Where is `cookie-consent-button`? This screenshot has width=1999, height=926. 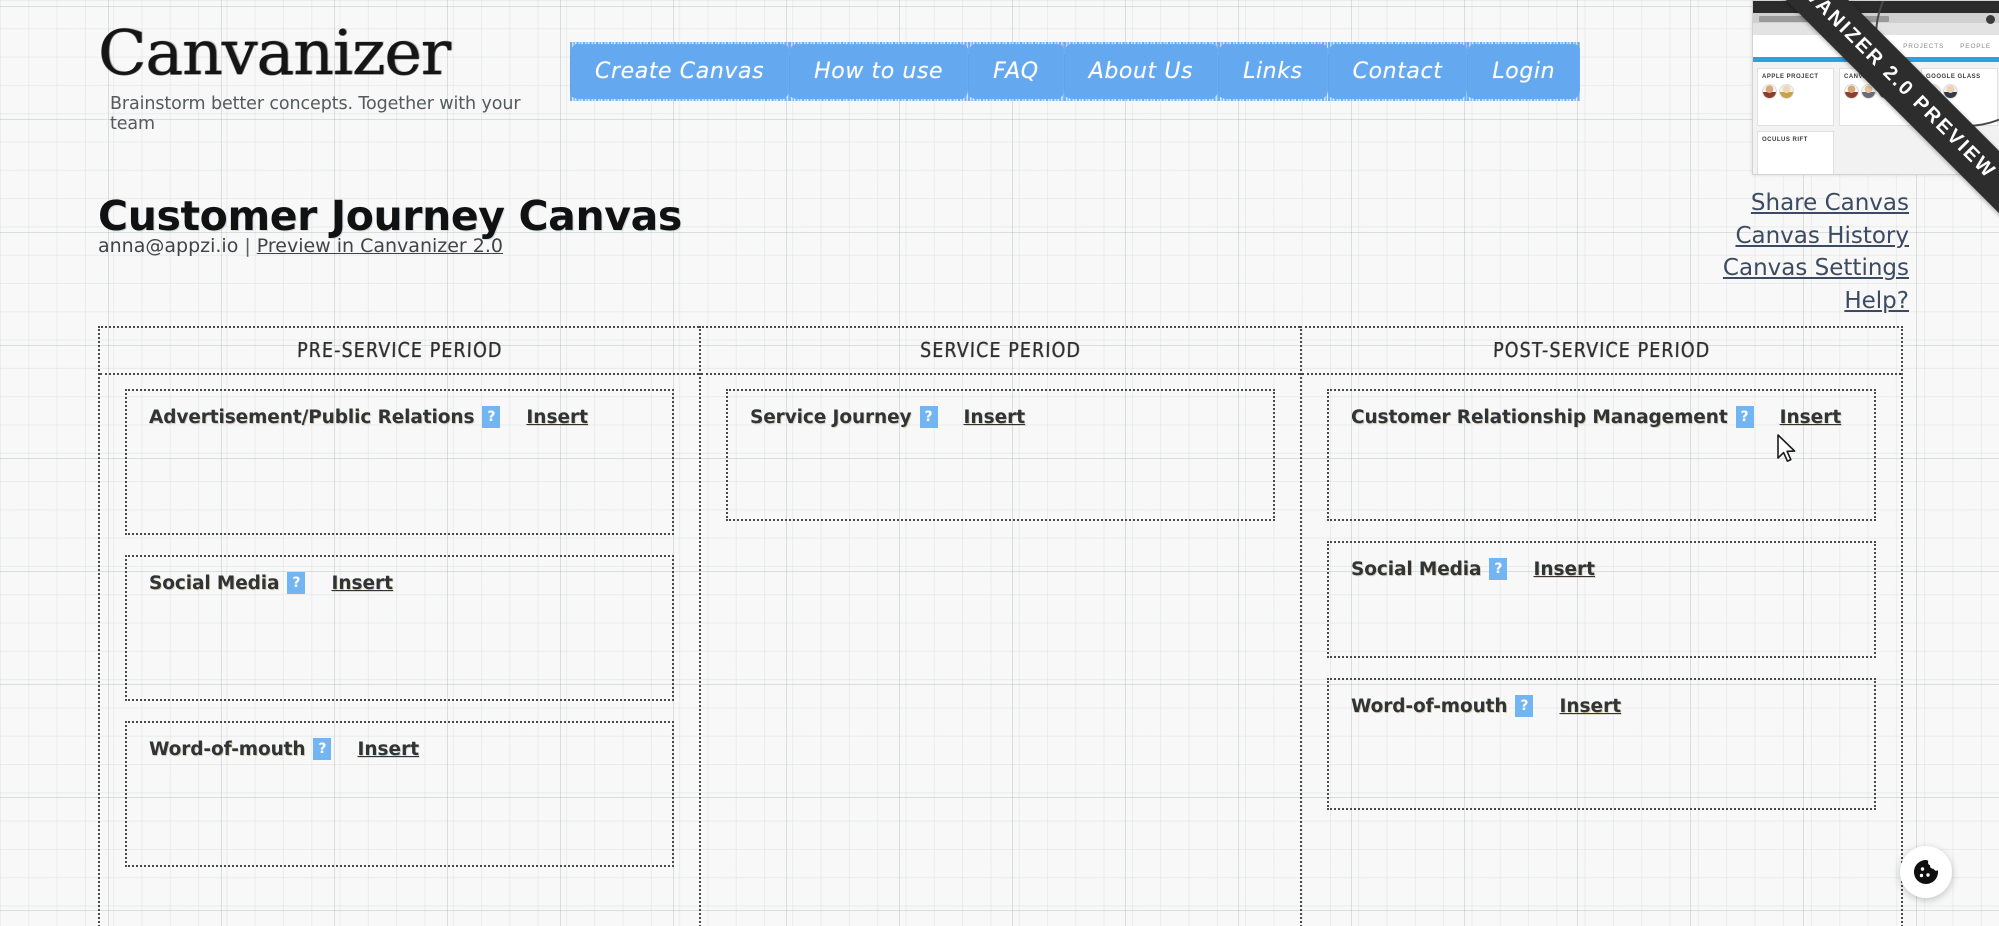
cookie-consent-button is located at coordinates (1926, 872).